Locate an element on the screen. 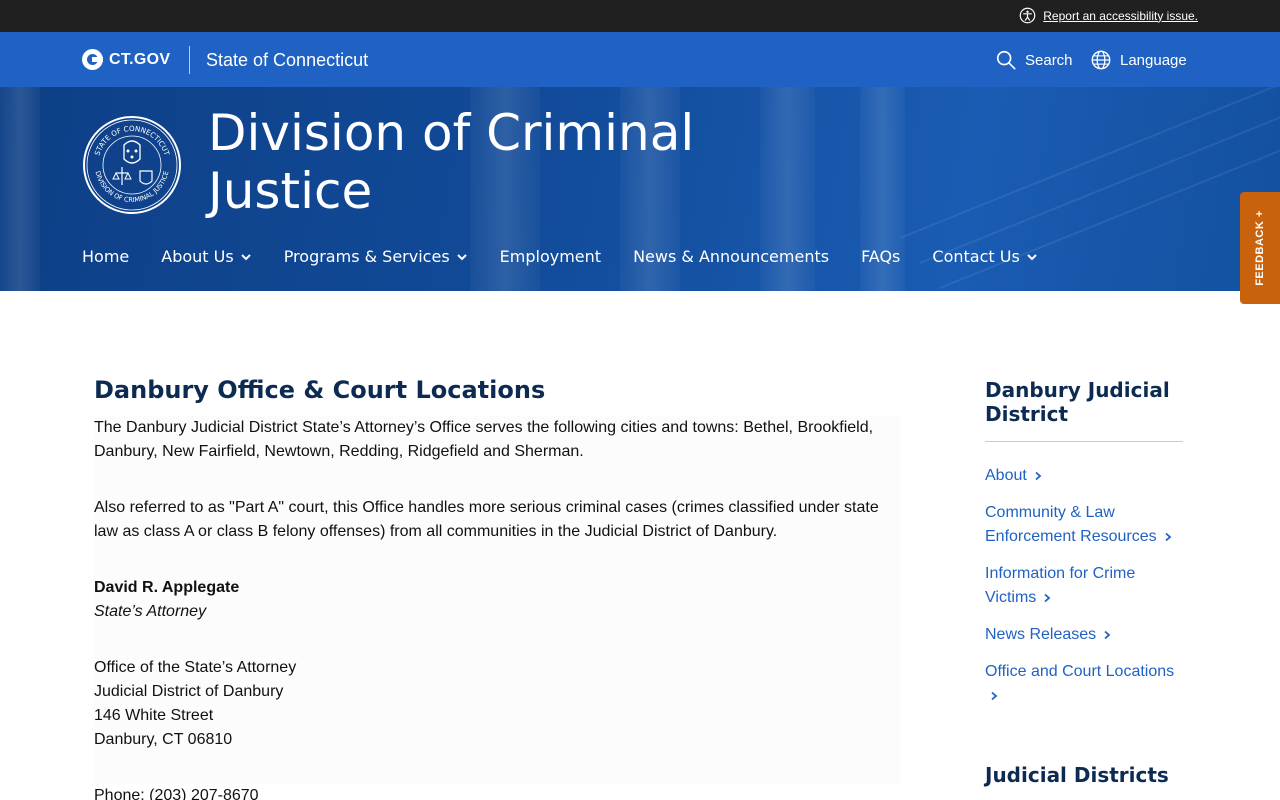  sidebar-title: Danbury Judicial District is located at coordinates (1084, 410).